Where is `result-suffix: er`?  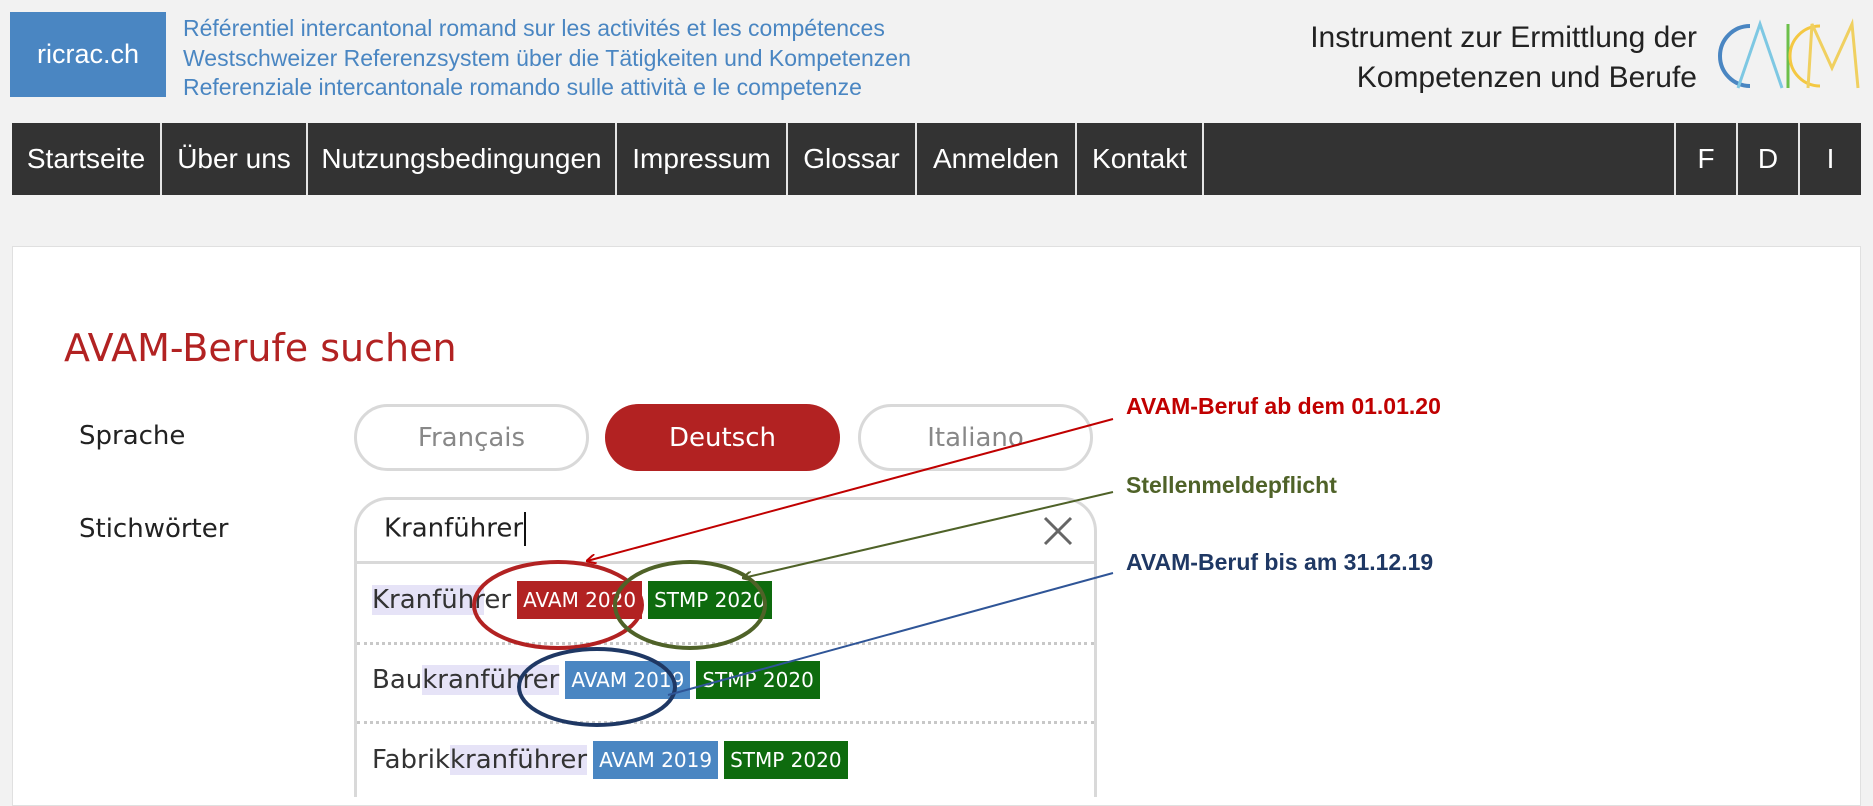
result-suffix: er is located at coordinates (498, 600).